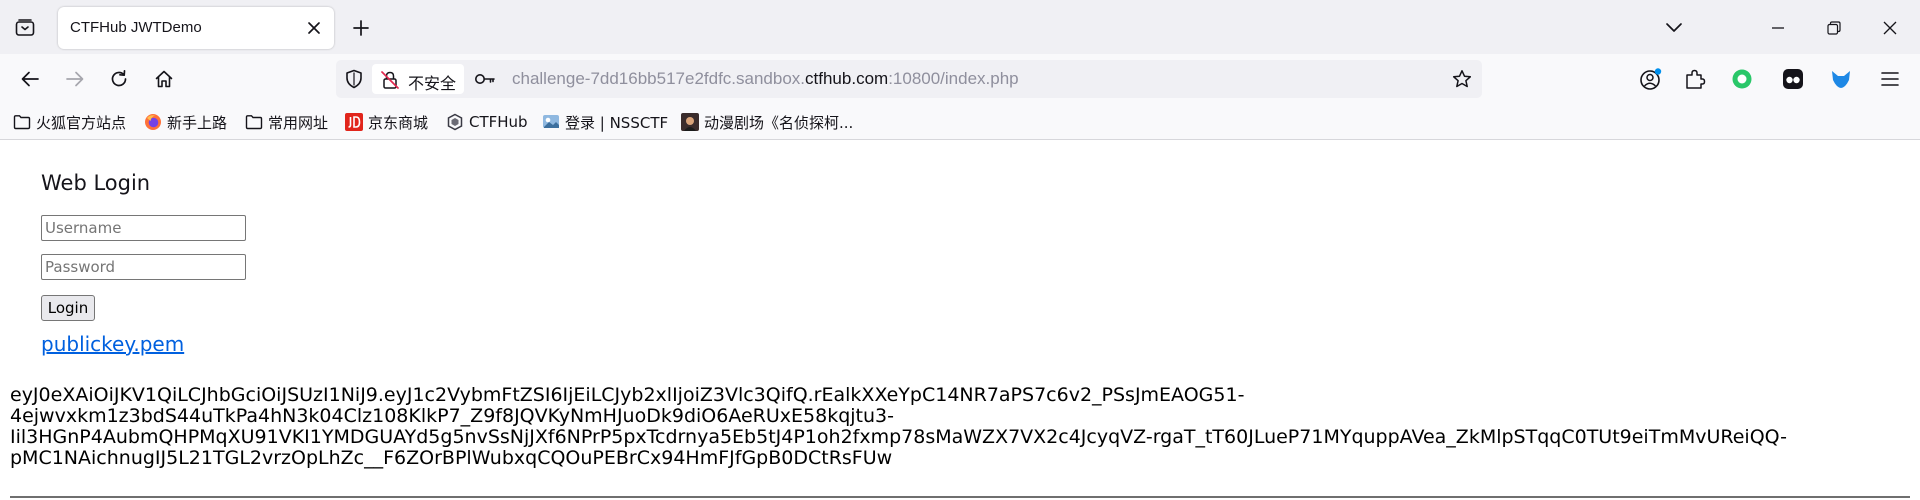 The image size is (1920, 500). I want to click on site-security-button: 不安全, so click(418, 79).